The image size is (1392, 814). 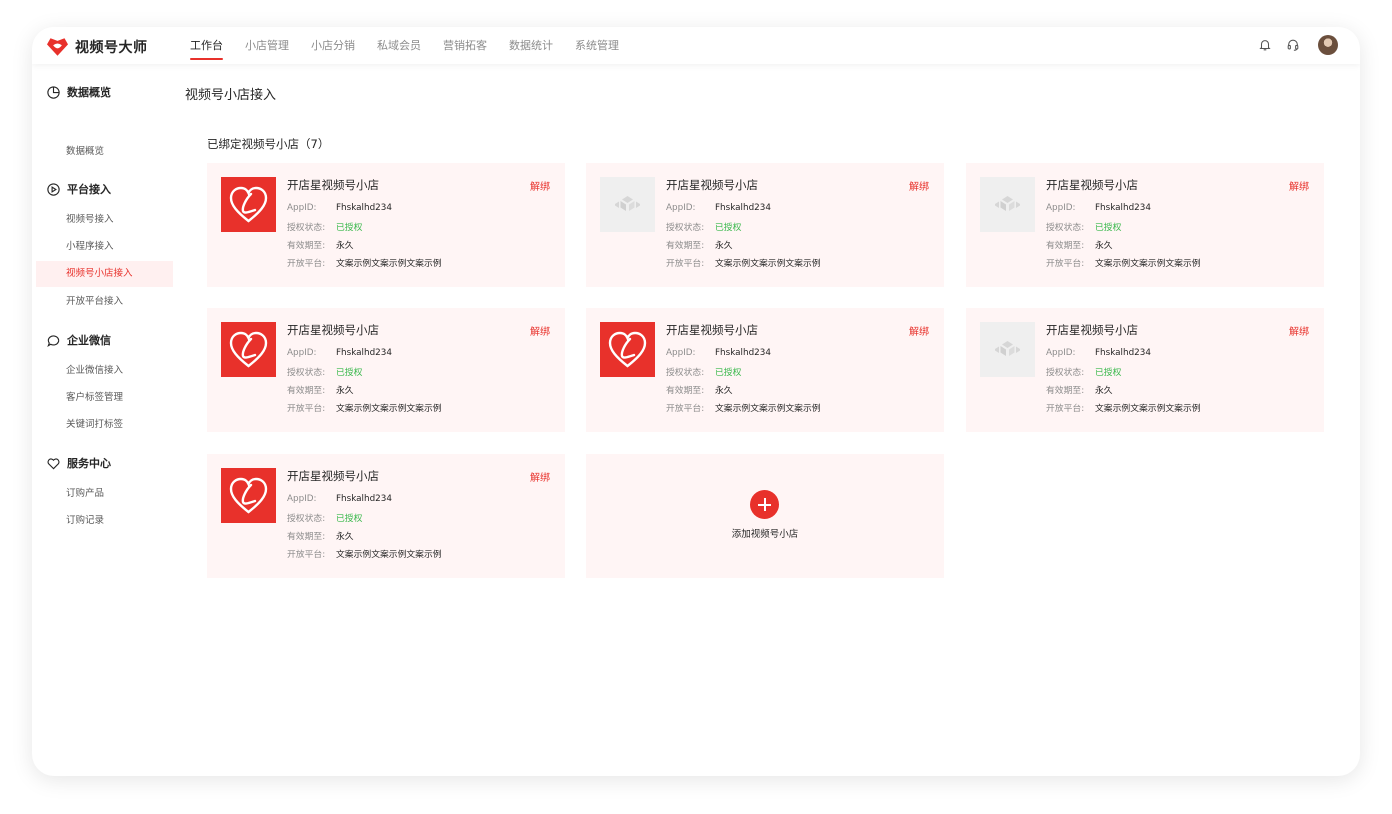 I want to click on sidebar-item-order-records: 订购记录, so click(x=104, y=521).